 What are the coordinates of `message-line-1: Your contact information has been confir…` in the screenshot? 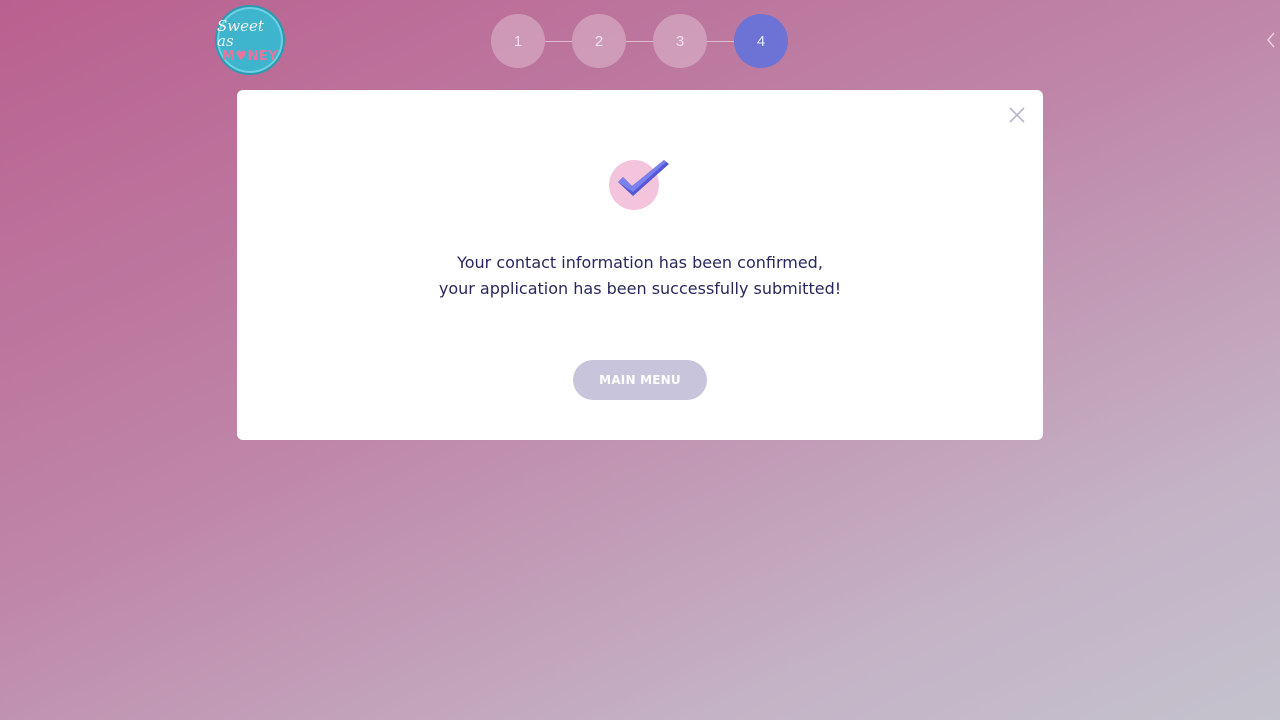 It's located at (640, 262).